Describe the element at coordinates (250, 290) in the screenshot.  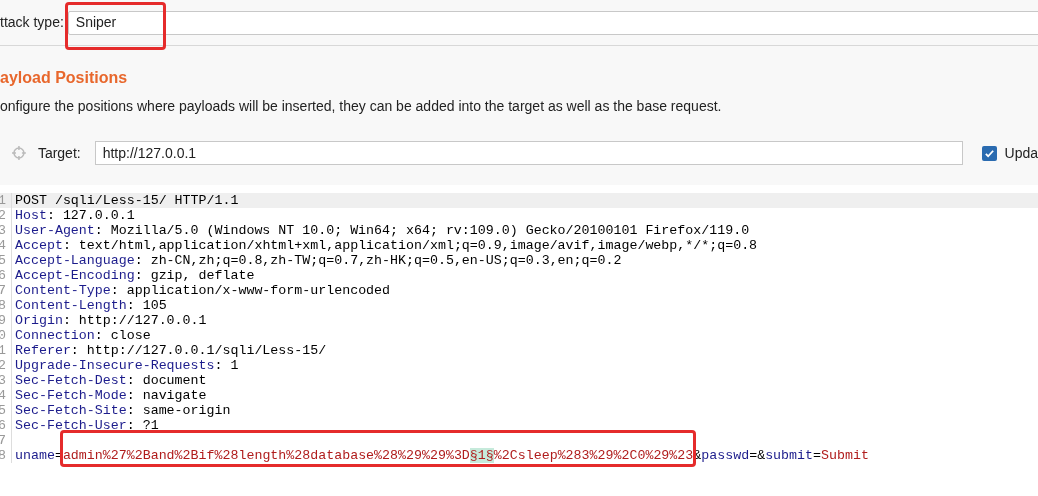
I see `code-text: : application/x-www-form-urlencoded` at that location.